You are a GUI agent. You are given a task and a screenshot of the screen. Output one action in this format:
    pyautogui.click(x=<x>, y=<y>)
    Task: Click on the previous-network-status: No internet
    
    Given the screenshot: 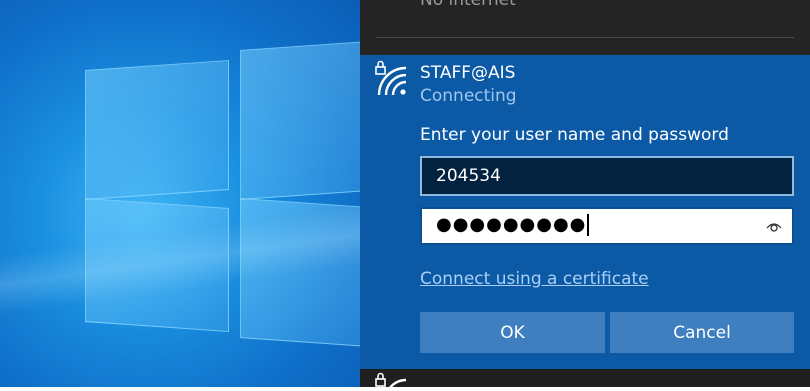 What is the action you would take?
    pyautogui.click(x=468, y=5)
    